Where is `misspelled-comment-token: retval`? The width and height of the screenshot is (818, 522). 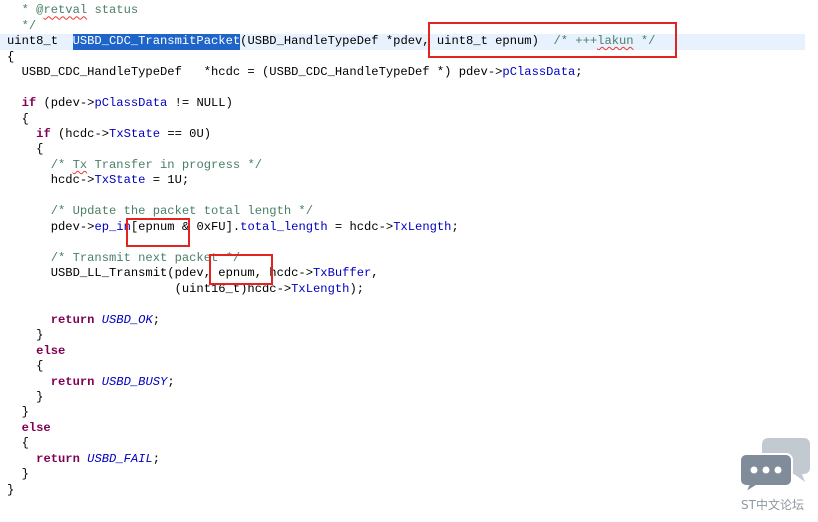
misspelled-comment-token: retval is located at coordinates (65, 10).